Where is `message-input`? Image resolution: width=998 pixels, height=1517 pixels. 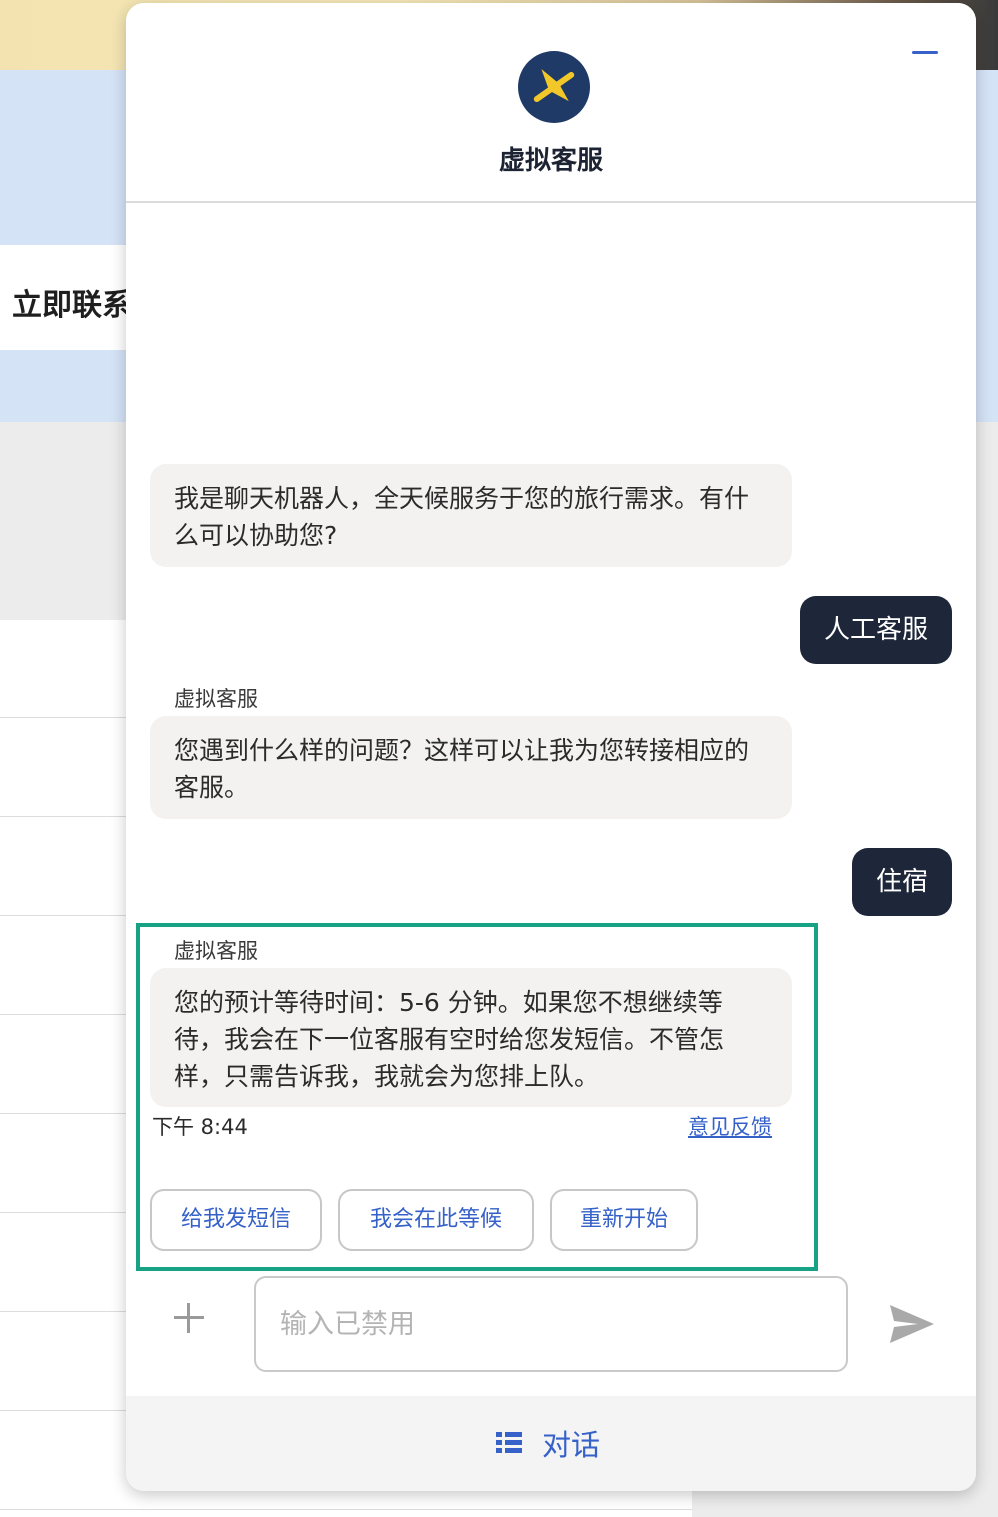
message-input is located at coordinates (551, 1324).